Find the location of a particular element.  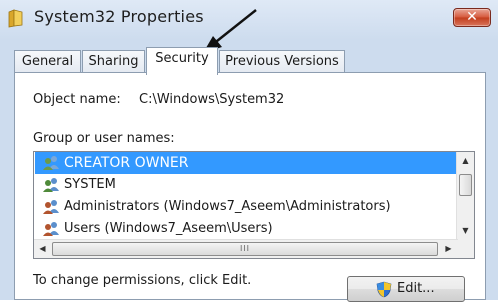

title-bar: System32 Properties ✕ is located at coordinates (249, 19).